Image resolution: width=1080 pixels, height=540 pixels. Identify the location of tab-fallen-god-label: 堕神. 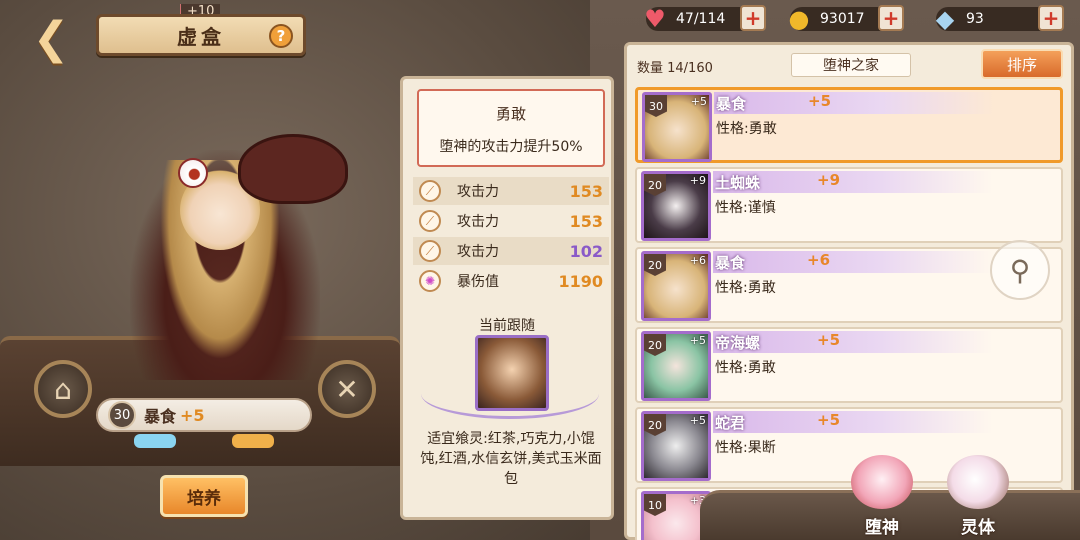
(882, 528).